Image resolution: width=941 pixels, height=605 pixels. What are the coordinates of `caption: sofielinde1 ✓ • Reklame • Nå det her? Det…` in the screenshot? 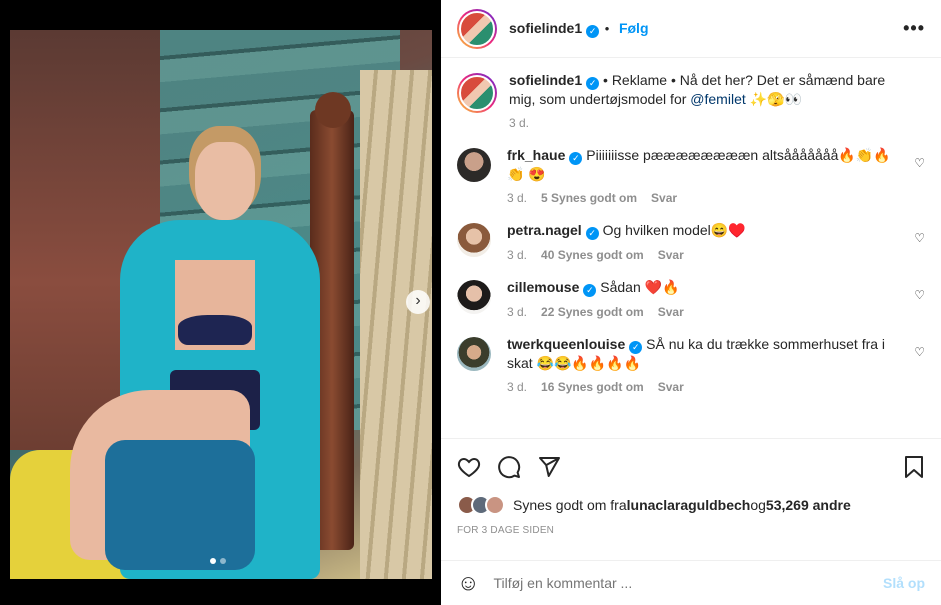 It's located at (691, 101).